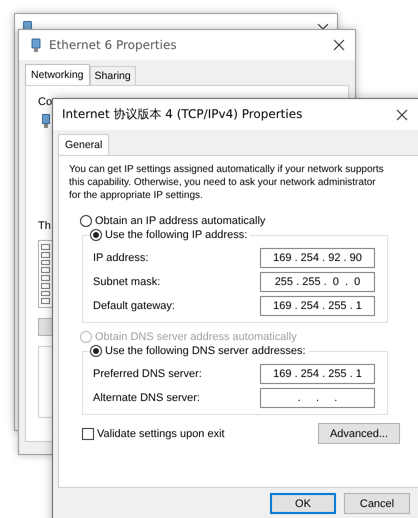 This screenshot has height=518, width=418. Describe the element at coordinates (180, 221) in the screenshot. I see `radio-label: Obtain an IP address automatically` at that location.